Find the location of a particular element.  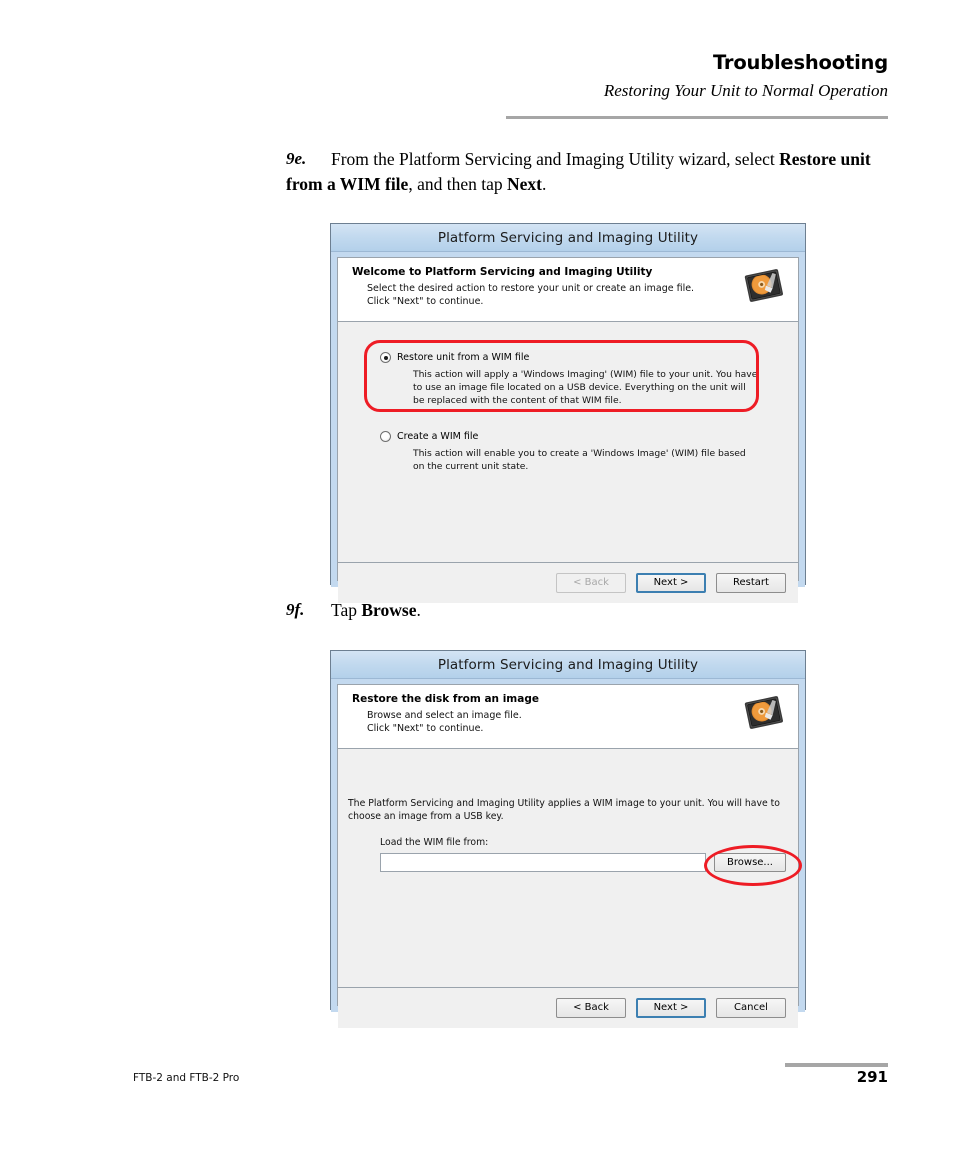

footer-product-name: FTB-2 and FTB-2 Pro is located at coordinates (186, 1078).